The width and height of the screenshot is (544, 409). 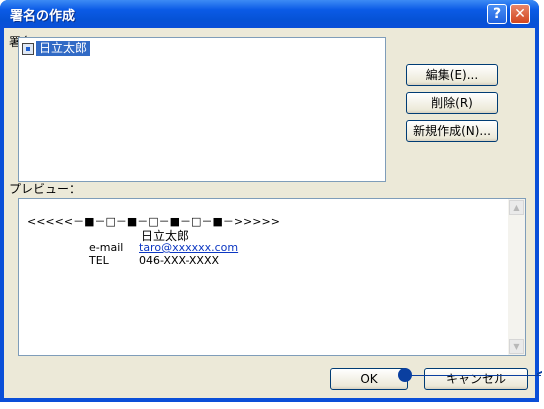 I want to click on cancel-button: キャンセル, so click(x=476, y=379).